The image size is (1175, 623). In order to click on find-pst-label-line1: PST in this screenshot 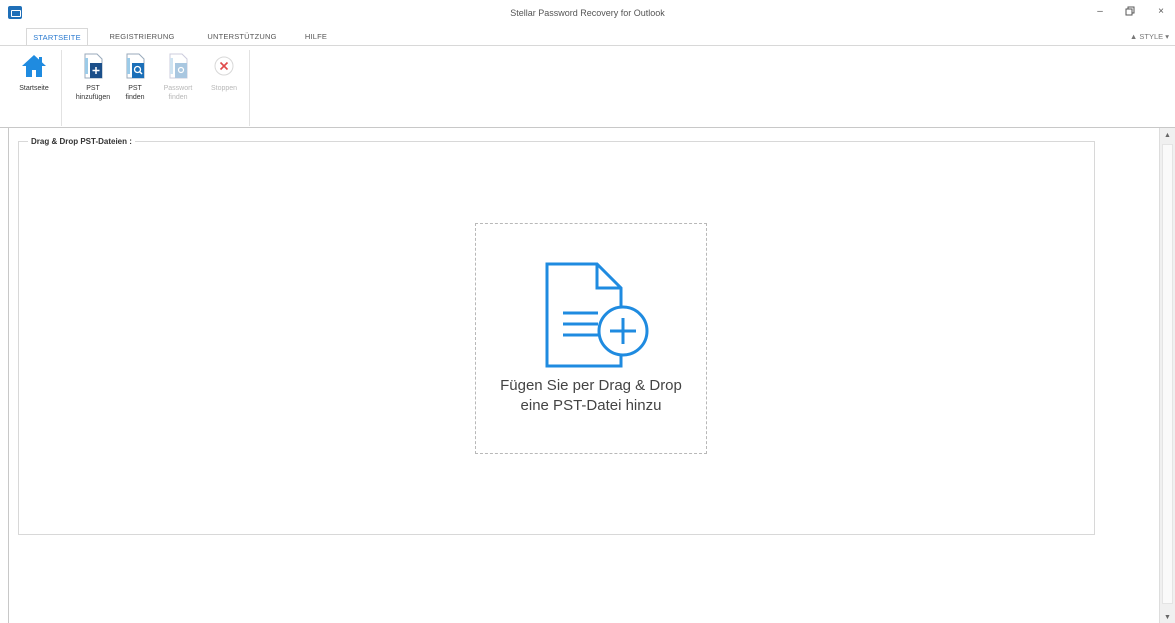, I will do `click(135, 88)`.